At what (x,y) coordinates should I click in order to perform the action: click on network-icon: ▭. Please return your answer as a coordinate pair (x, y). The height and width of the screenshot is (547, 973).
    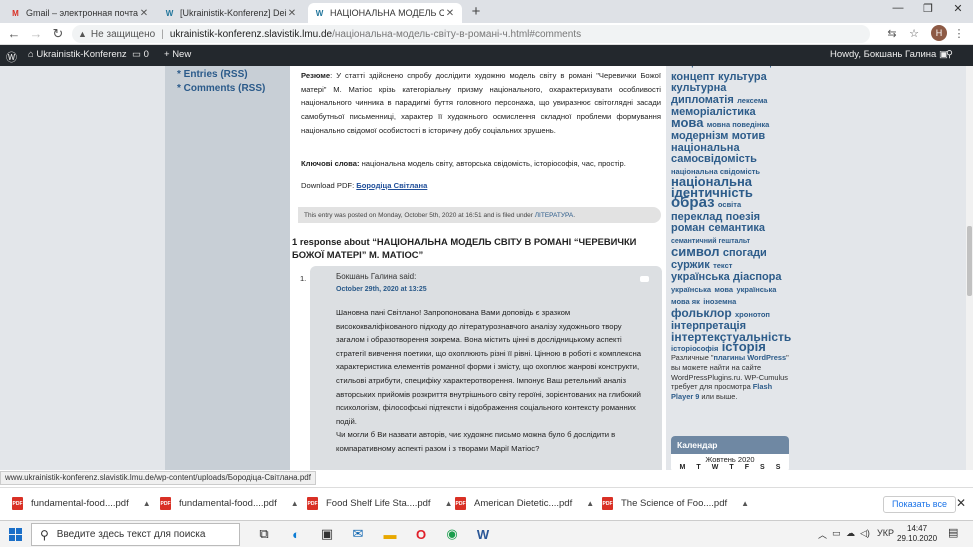
    Looking at the image, I should click on (836, 533).